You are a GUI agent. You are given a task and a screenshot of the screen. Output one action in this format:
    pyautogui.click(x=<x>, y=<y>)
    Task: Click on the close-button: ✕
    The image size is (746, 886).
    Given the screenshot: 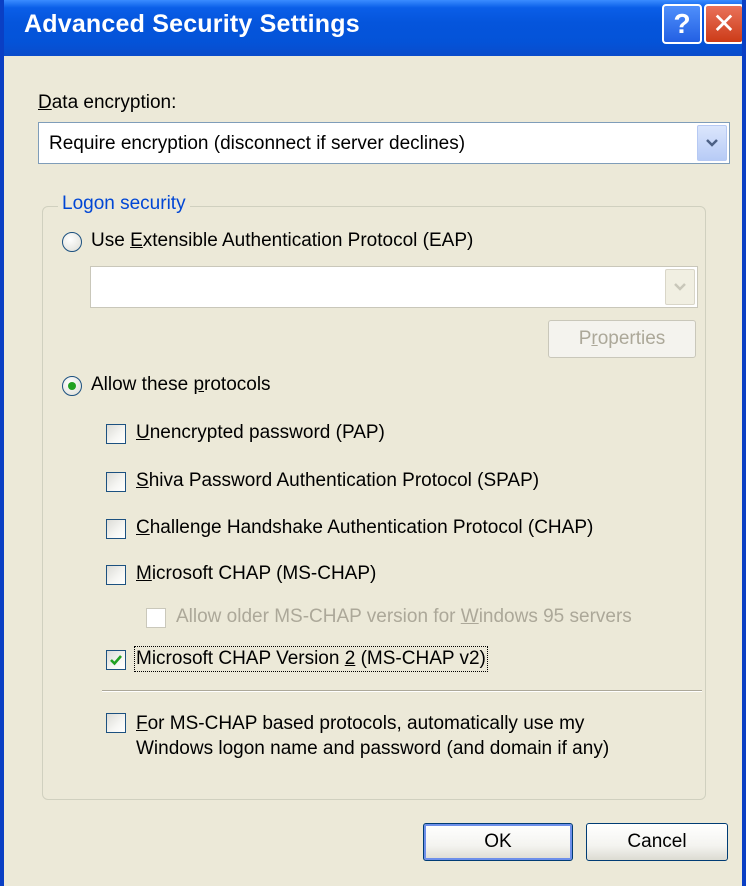 What is the action you would take?
    pyautogui.click(x=723, y=24)
    